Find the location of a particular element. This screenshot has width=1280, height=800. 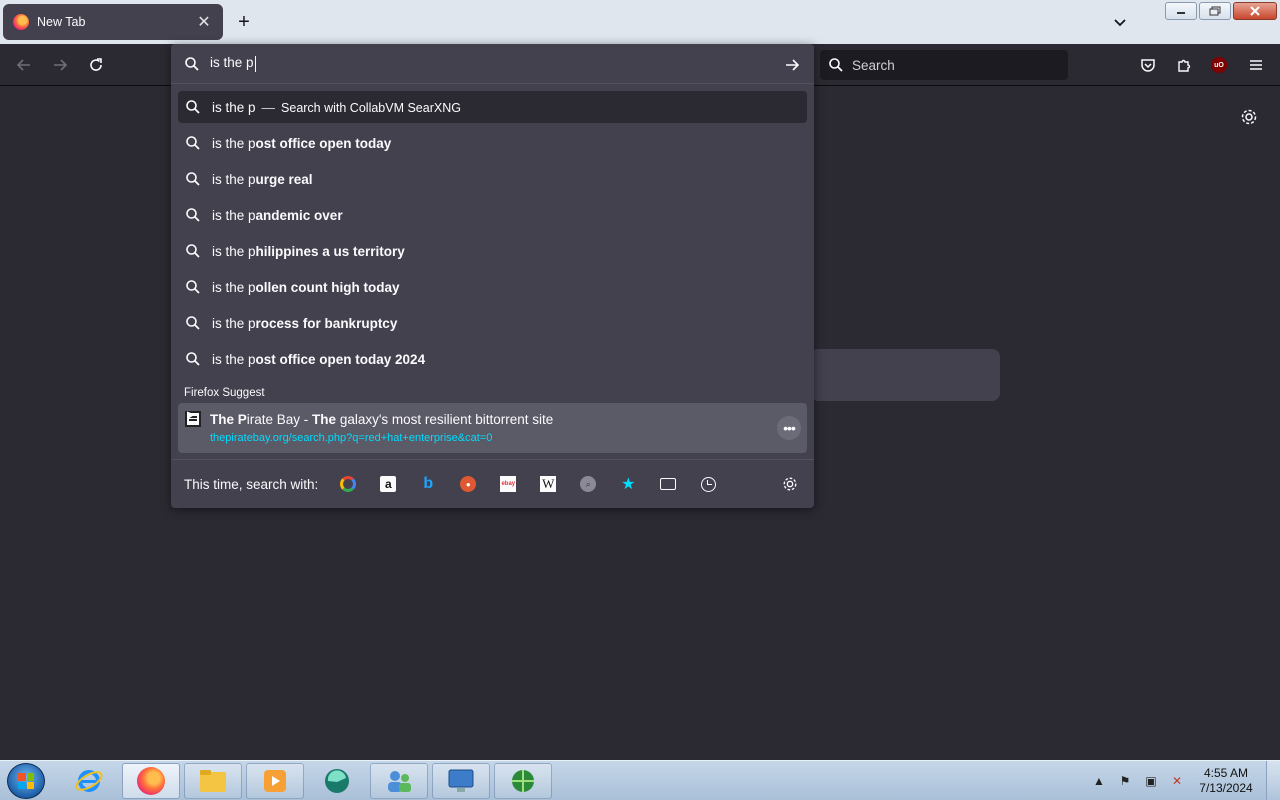

heuristic-search-result: is the p — Search with CollabVM SearXNG is located at coordinates (492, 107).